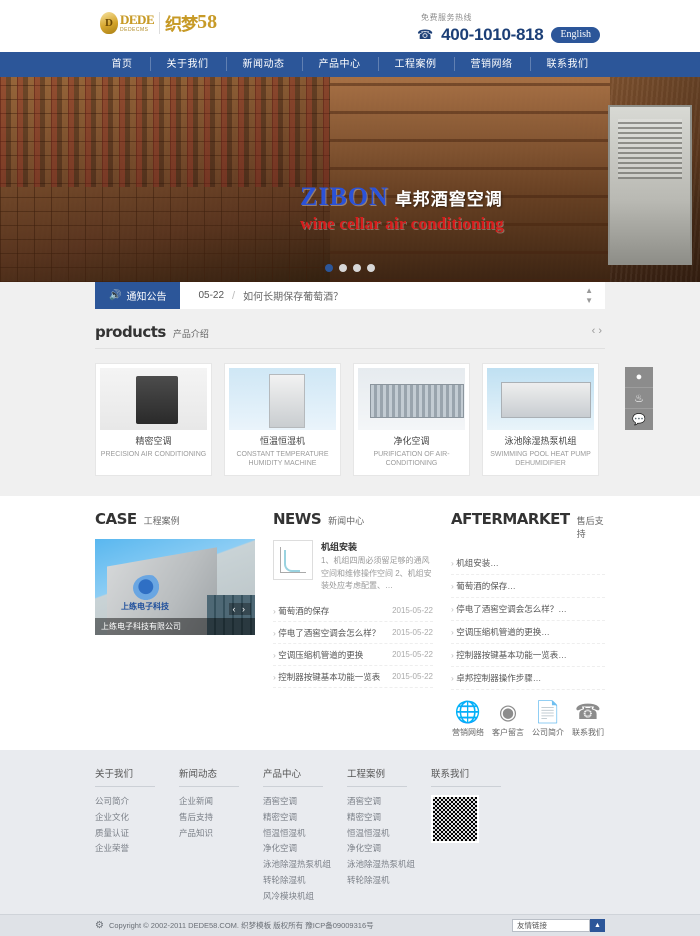 The height and width of the screenshot is (936, 700). I want to click on case-carousel-arrows: ‹ ›, so click(239, 609).